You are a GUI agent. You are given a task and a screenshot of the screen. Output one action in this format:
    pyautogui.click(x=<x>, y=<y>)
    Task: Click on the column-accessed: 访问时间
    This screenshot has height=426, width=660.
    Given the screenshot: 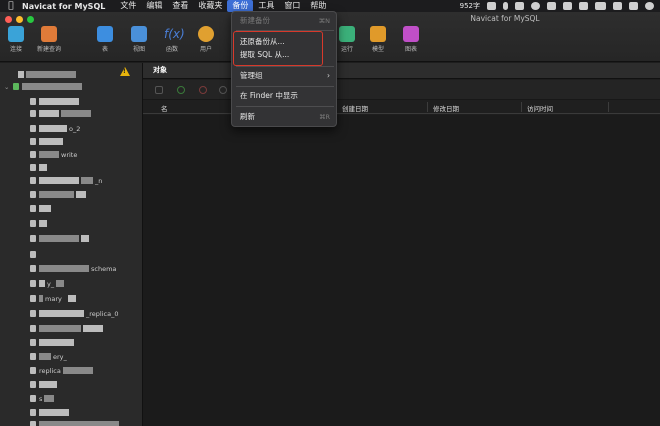 What is the action you would take?
    pyautogui.click(x=540, y=108)
    